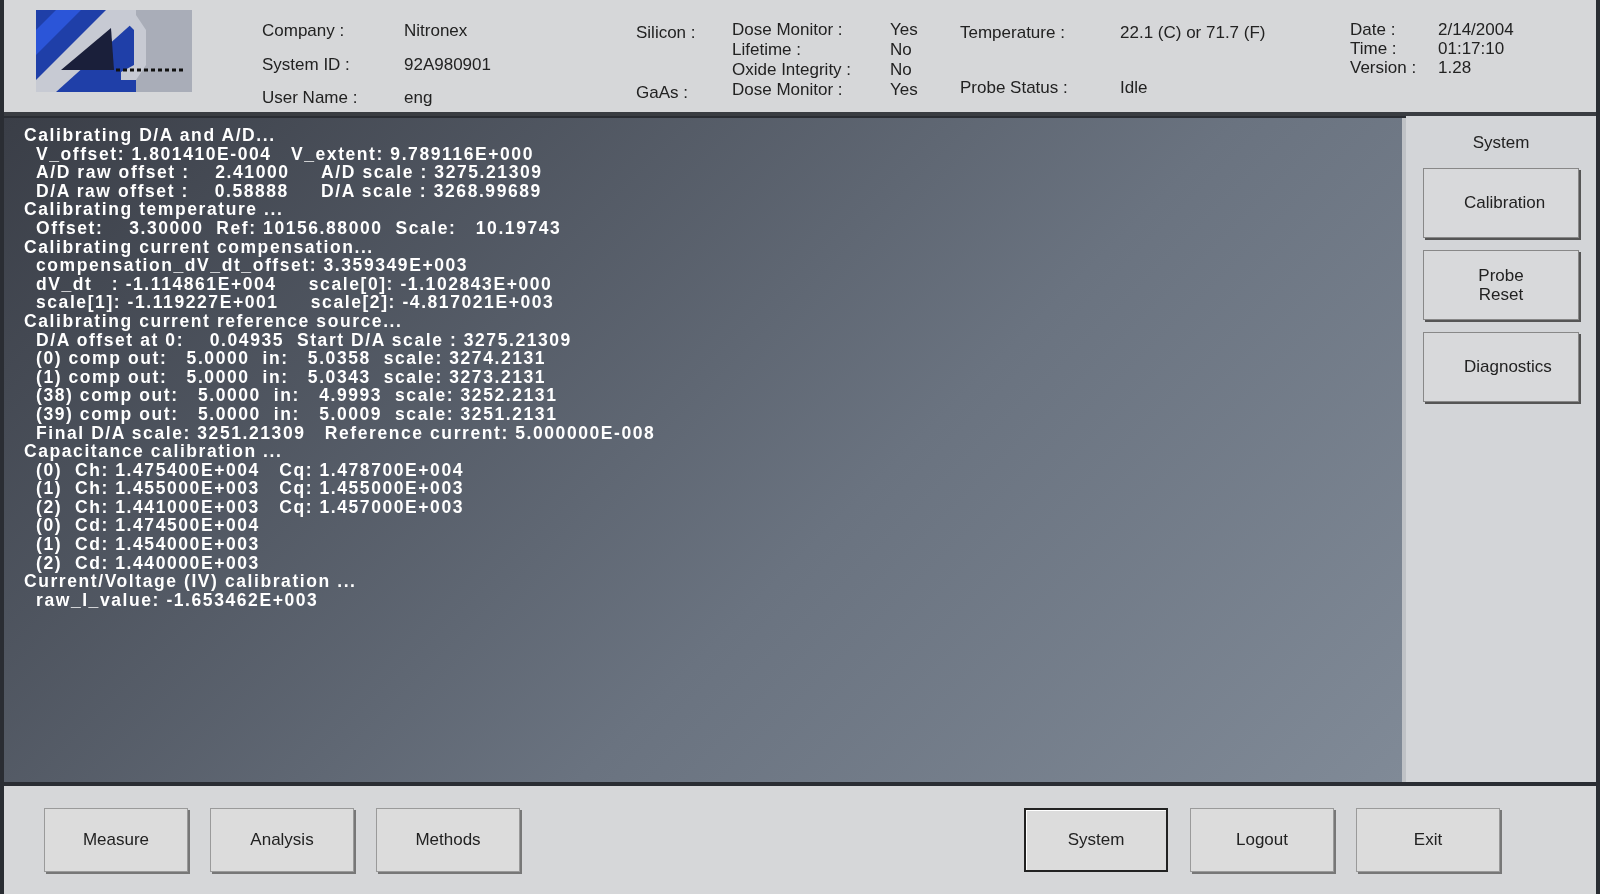 Image resolution: width=1600 pixels, height=894 pixels. Describe the element at coordinates (299, 228) in the screenshot. I see `log-line: Offset: 3.30000 Ref: 10156.88000 Scale: 10.19743` at that location.